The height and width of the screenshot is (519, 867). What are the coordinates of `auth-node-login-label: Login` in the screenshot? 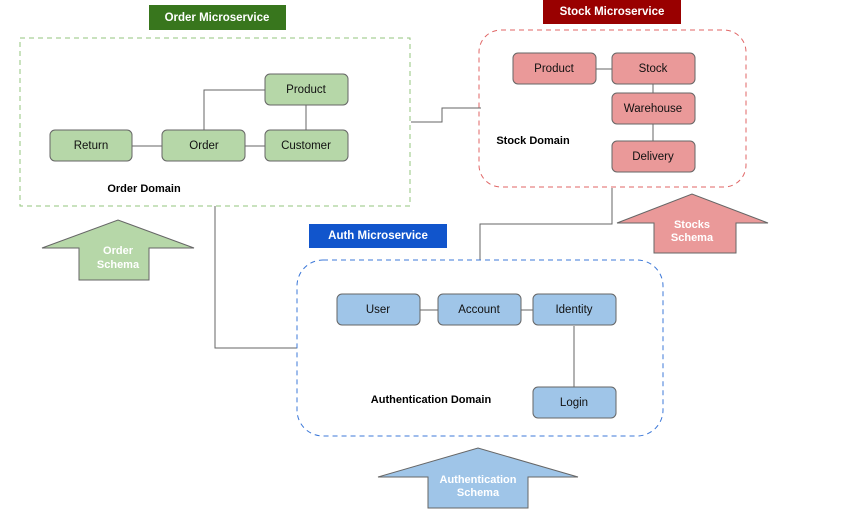 It's located at (574, 403).